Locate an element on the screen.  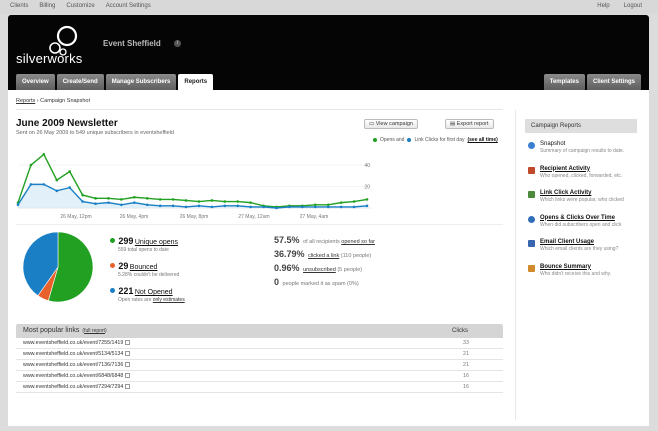
link-url-text: www.eventsheffield.co.uk/event/6848/6848 is located at coordinates (73, 376).